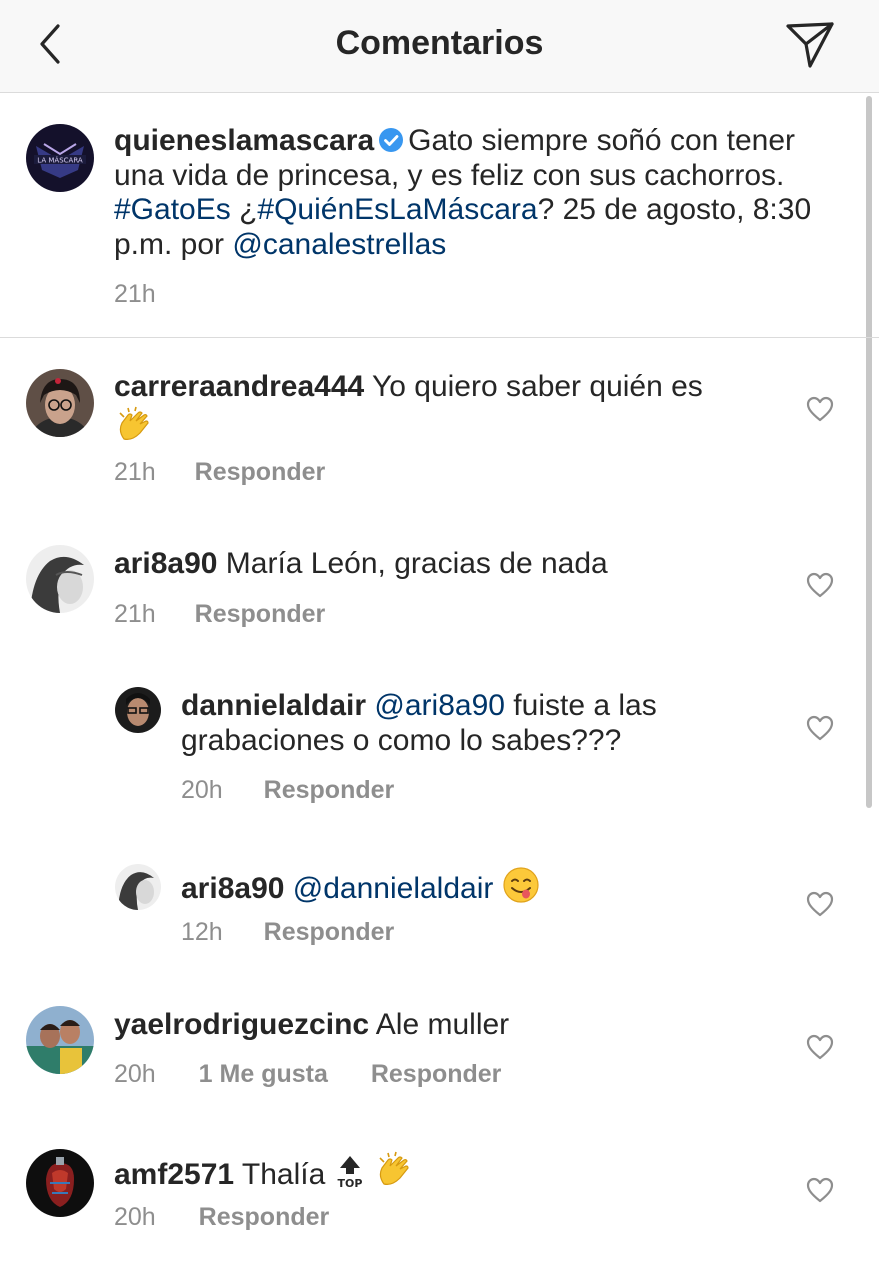  I want to click on avatar: LA MÁSCARA, so click(60, 158).